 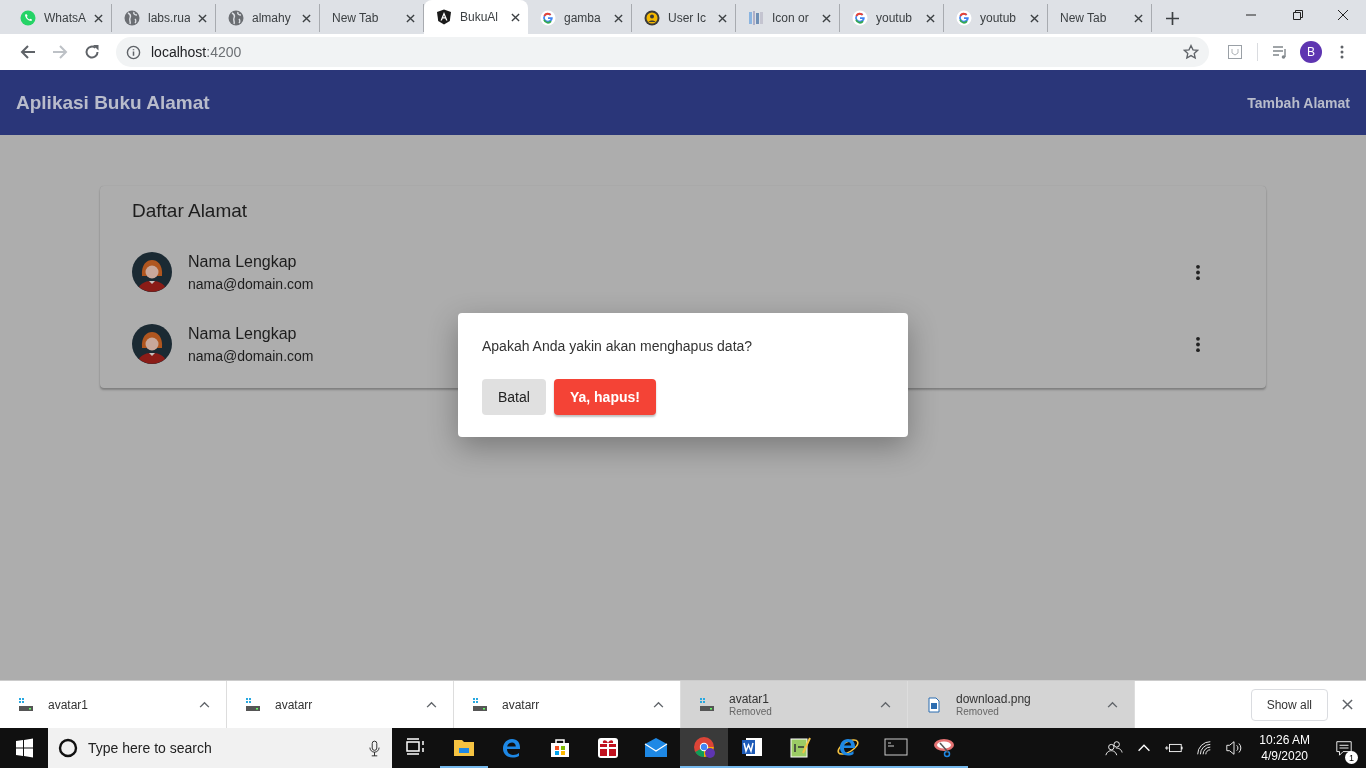 I want to click on browser-tab: BukuAl, so click(x=476, y=17).